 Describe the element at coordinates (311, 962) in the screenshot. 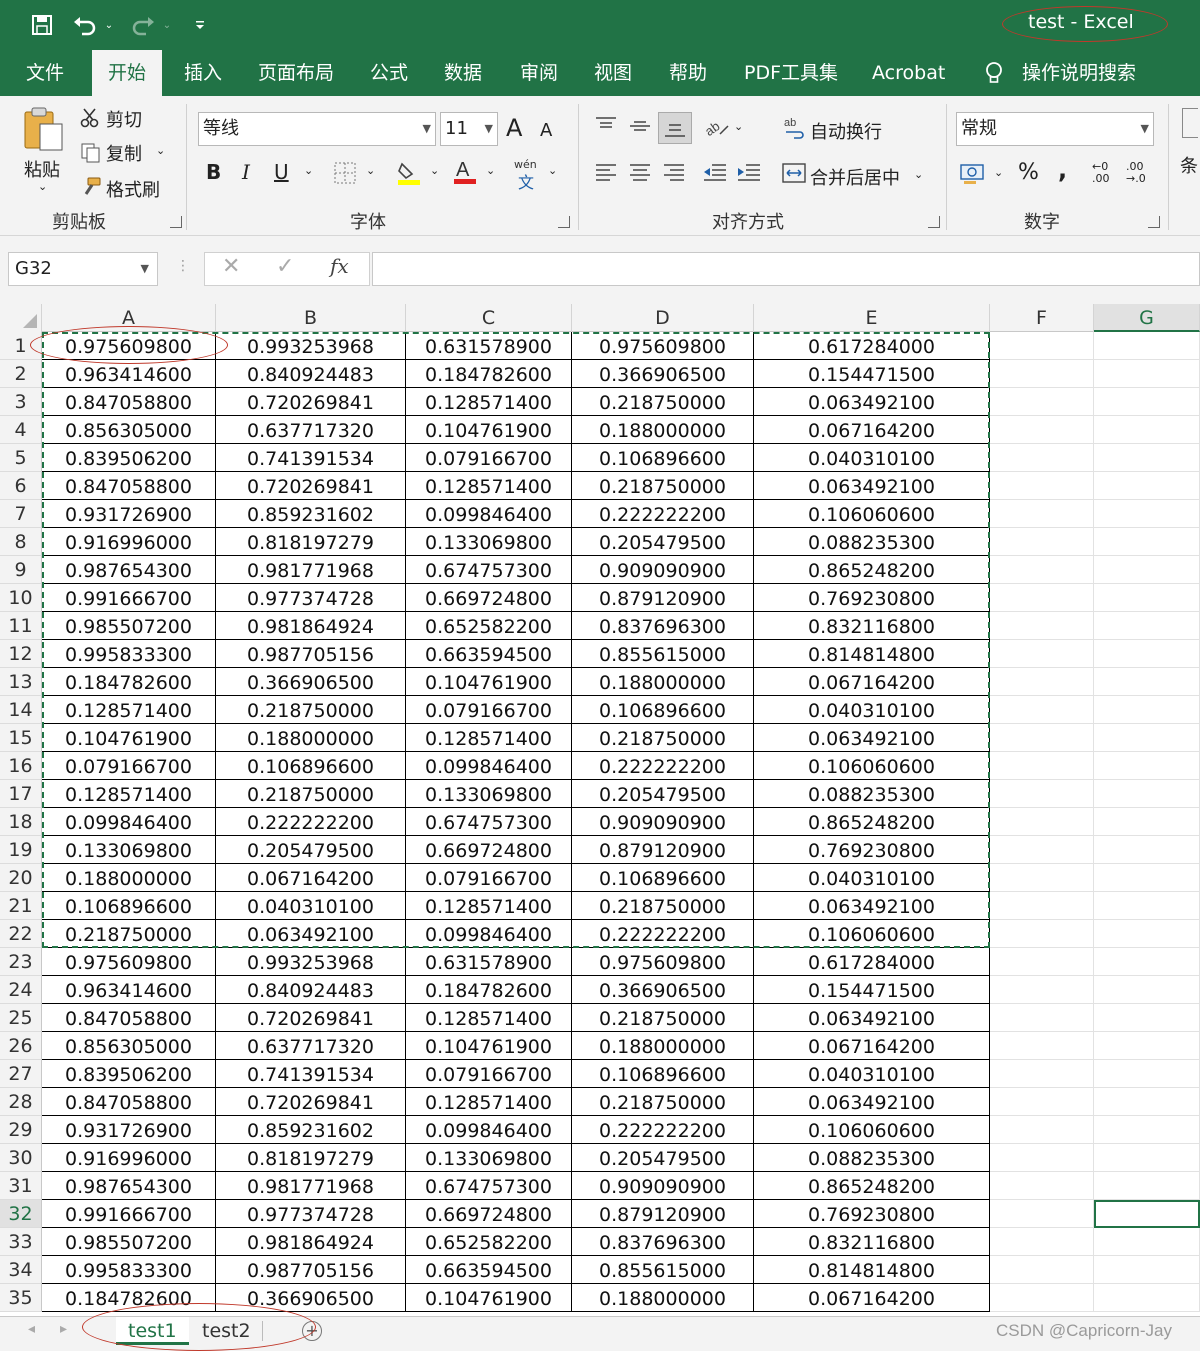

I see `cell-b23: 0.993253968` at that location.